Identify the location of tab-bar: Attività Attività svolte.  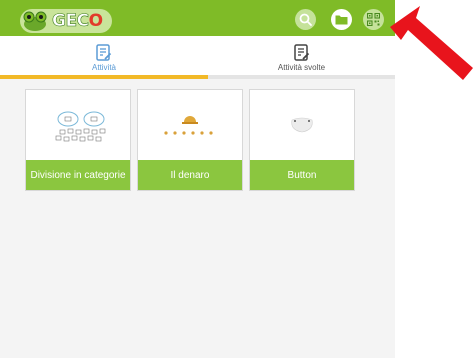
(197, 57).